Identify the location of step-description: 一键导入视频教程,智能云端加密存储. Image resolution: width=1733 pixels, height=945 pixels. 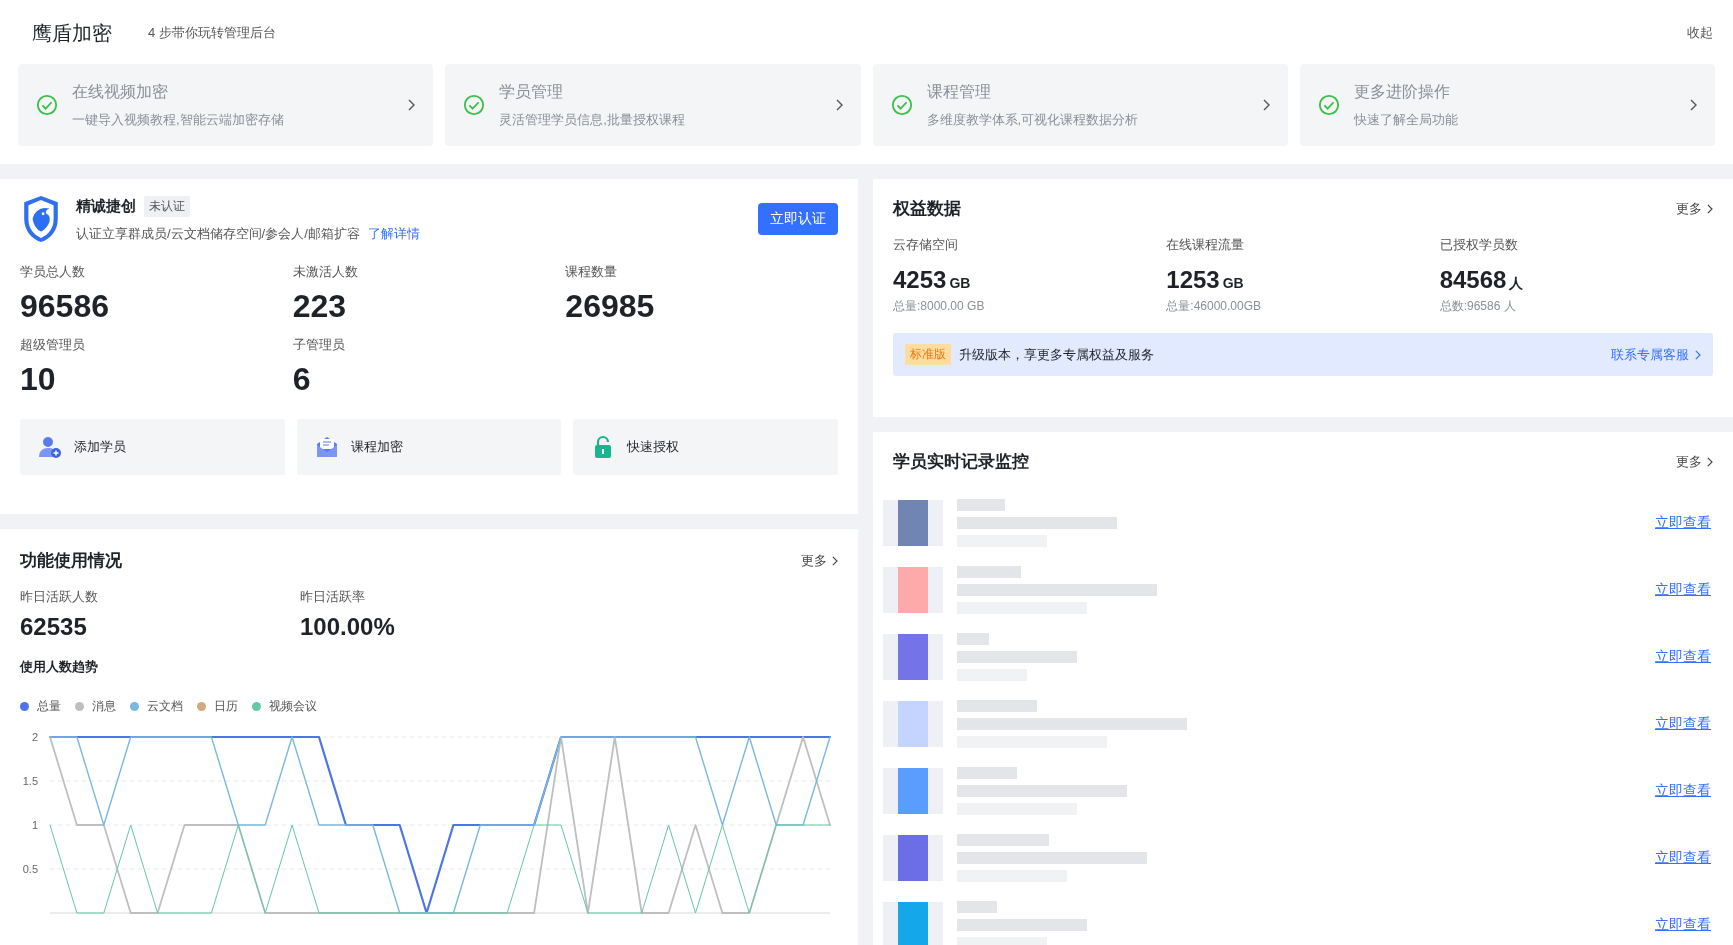
(178, 119).